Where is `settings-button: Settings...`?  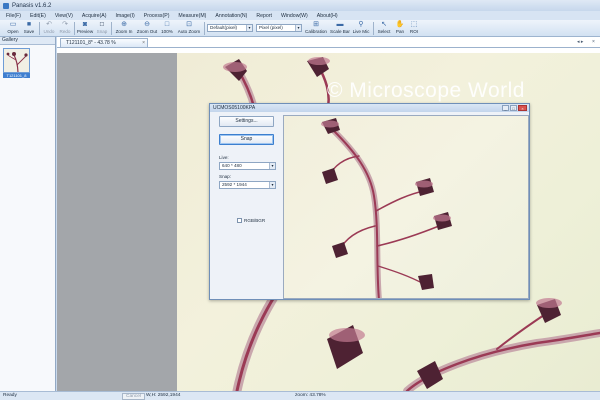
settings-button: Settings... is located at coordinates (246, 121).